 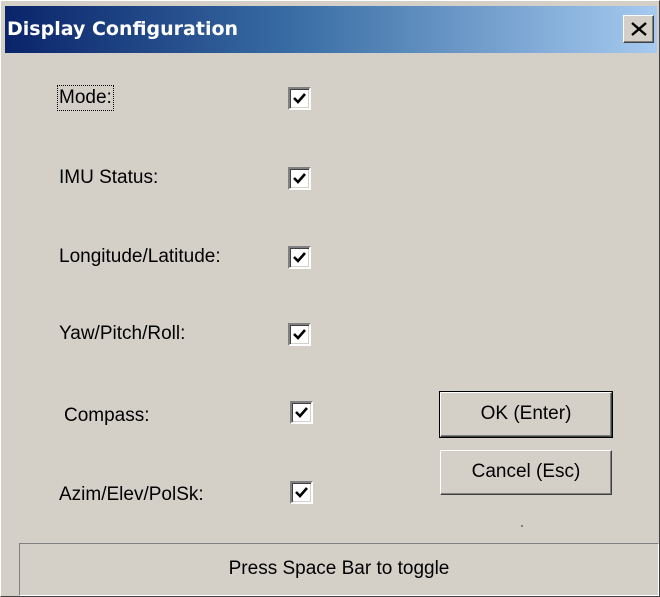 What do you see at coordinates (526, 414) in the screenshot?
I see `ok-button: OK (Enter)` at bounding box center [526, 414].